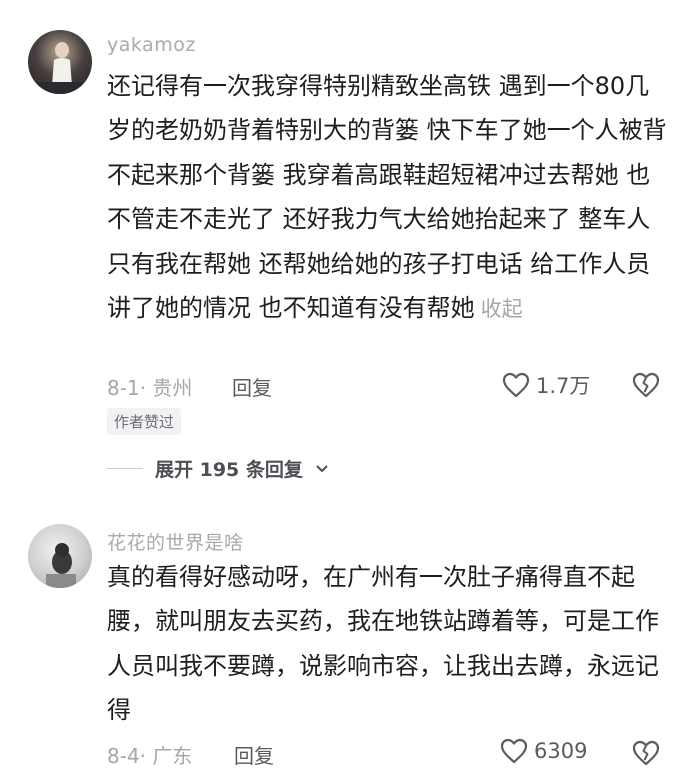 The height and width of the screenshot is (774, 690). I want to click on username: yakamoz, so click(151, 45).